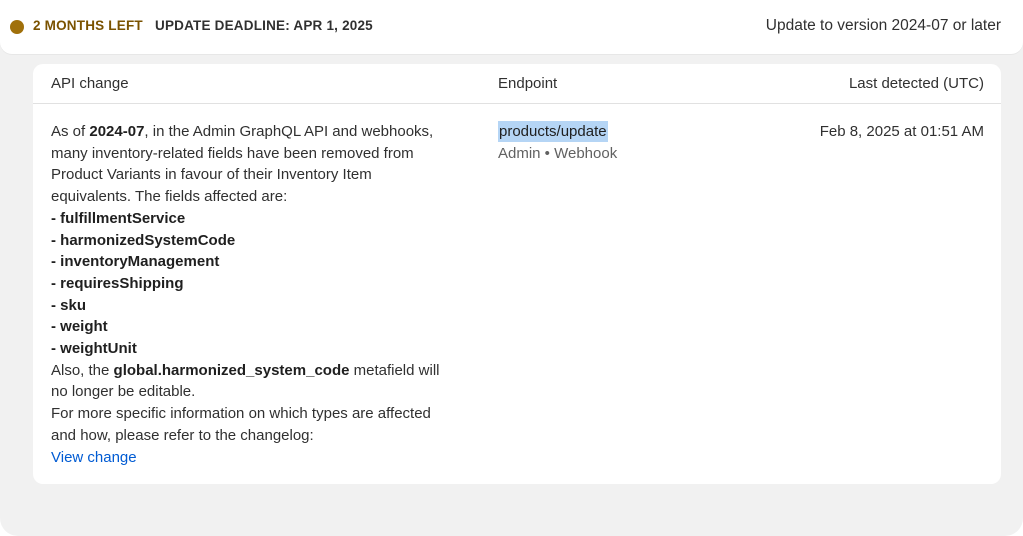  Describe the element at coordinates (553, 131) in the screenshot. I see `endpoint-name: products/update` at that location.